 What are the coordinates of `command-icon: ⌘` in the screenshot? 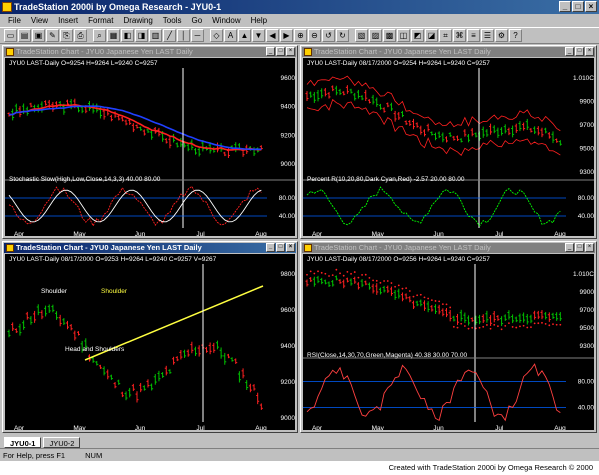 It's located at (459, 35).